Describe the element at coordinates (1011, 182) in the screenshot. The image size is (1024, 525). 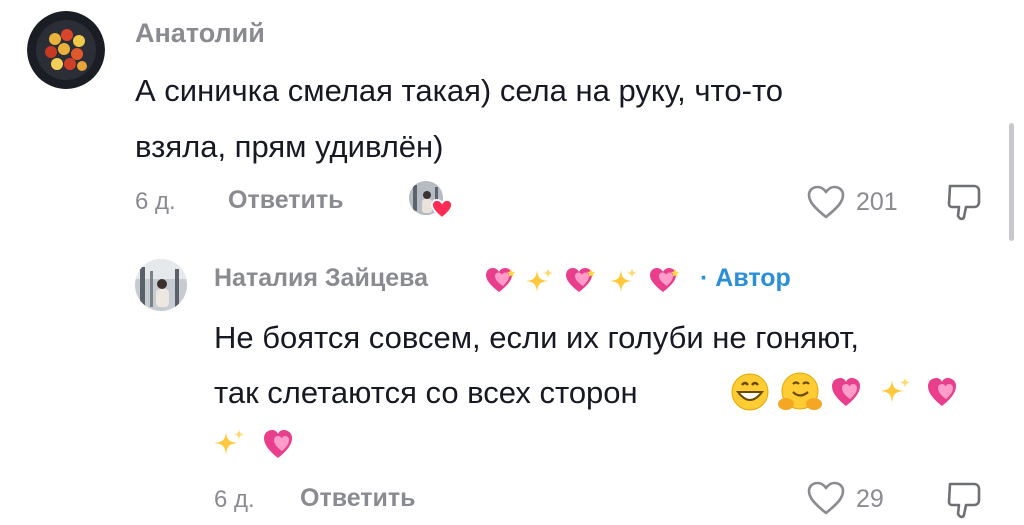
I see `scrollbar` at that location.